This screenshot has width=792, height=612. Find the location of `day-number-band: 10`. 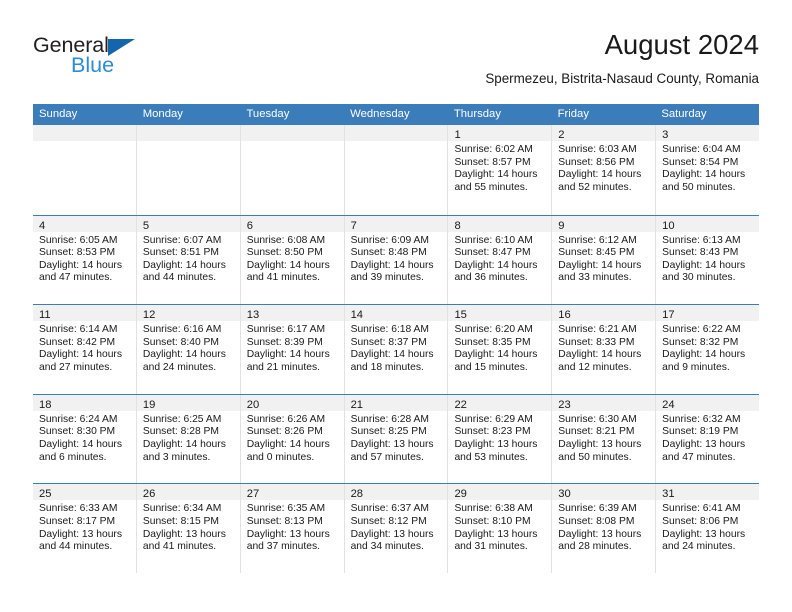

day-number-band: 10 is located at coordinates (708, 223).